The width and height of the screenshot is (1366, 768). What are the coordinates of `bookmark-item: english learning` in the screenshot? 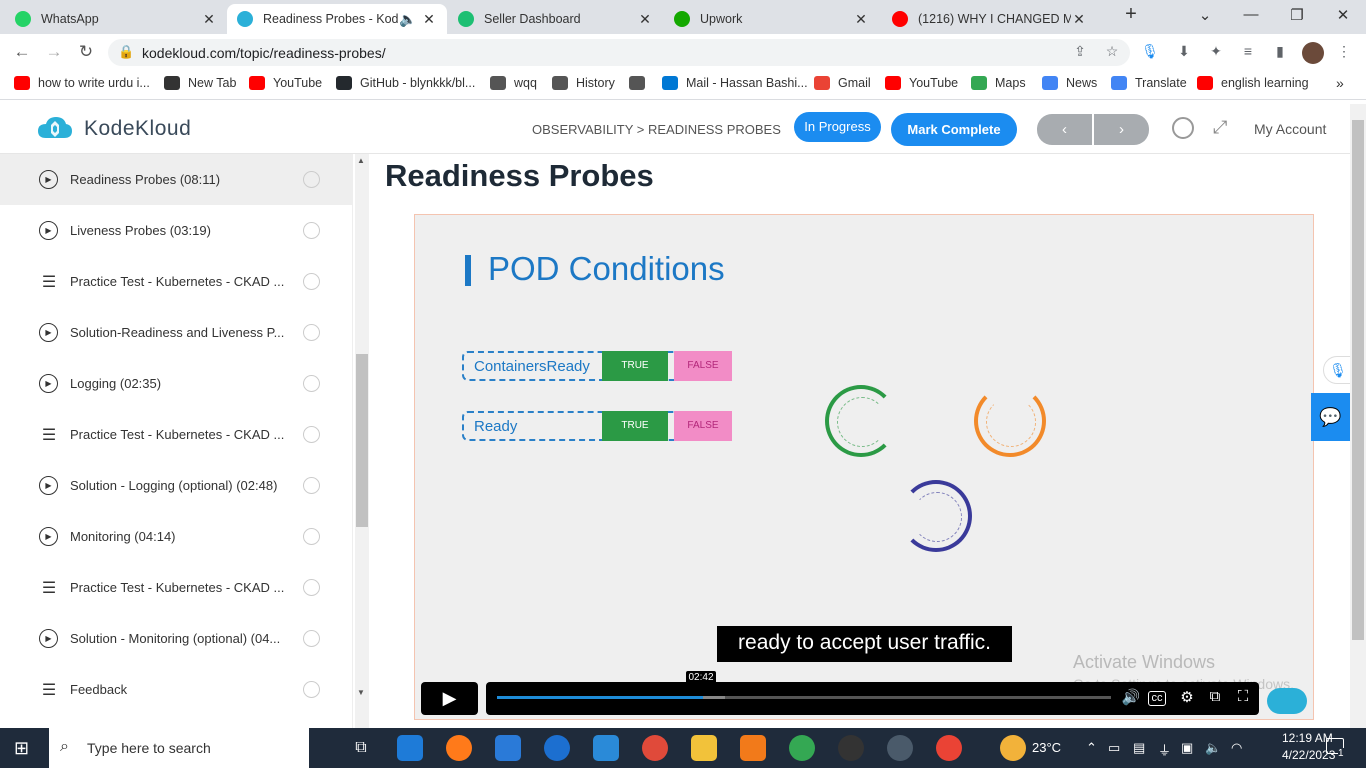 It's located at (1253, 83).